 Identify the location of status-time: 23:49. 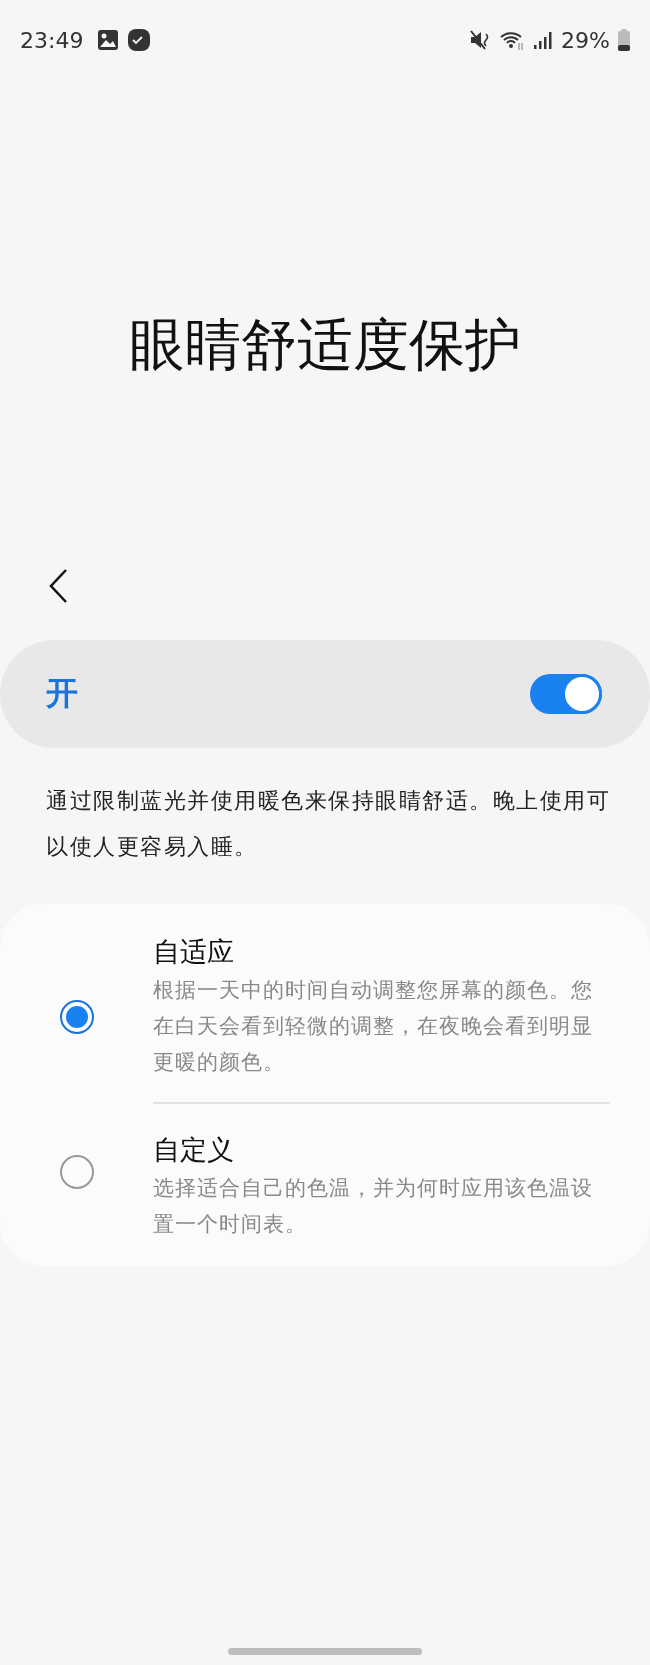
(52, 40).